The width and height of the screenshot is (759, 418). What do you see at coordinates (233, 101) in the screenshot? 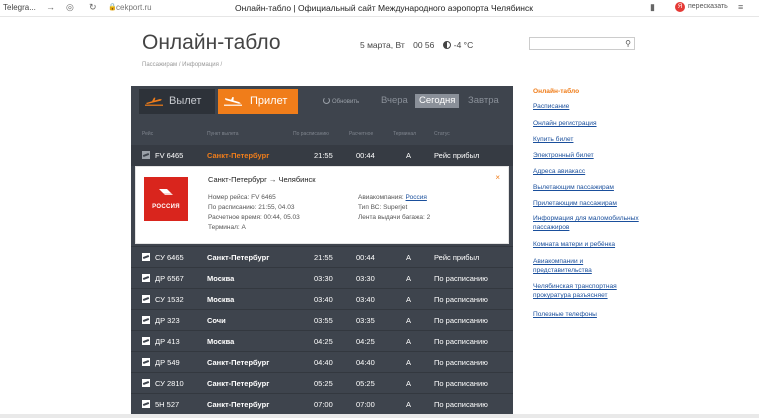
I see `arrival-plane-icon` at bounding box center [233, 101].